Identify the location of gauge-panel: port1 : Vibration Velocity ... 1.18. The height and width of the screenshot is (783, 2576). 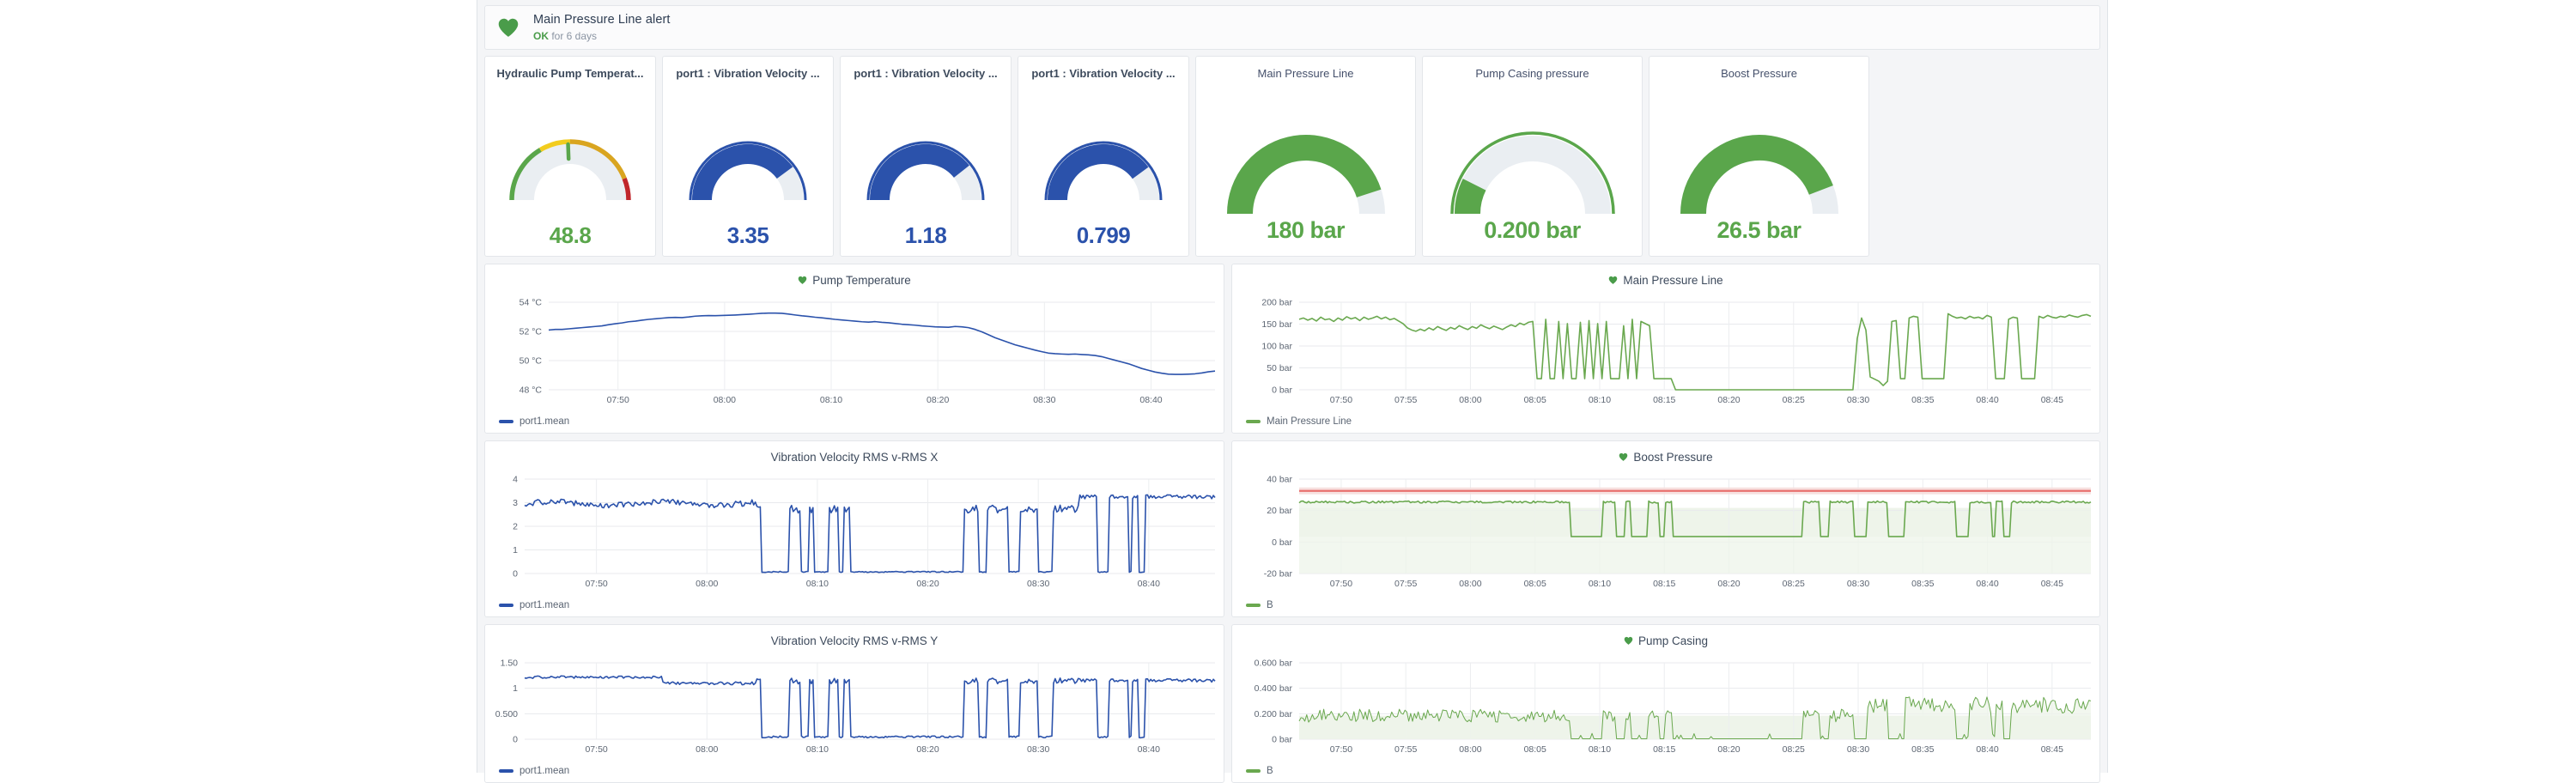
(926, 156).